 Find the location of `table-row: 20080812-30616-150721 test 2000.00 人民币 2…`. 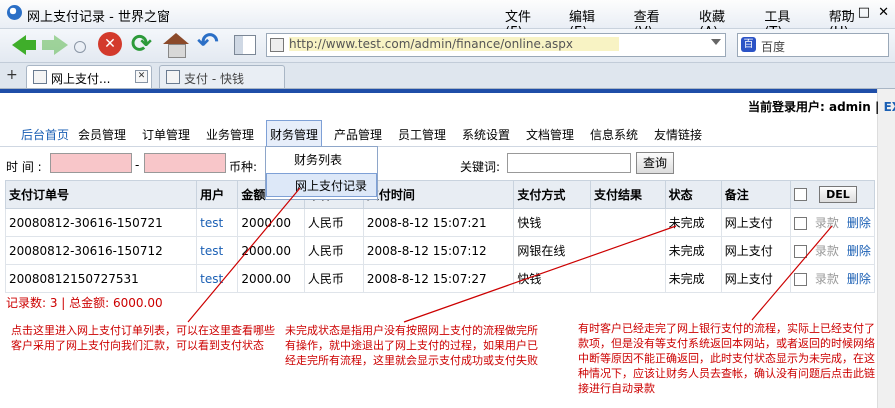

table-row: 20080812-30616-150721 test 2000.00 人民币 2… is located at coordinates (440, 222).